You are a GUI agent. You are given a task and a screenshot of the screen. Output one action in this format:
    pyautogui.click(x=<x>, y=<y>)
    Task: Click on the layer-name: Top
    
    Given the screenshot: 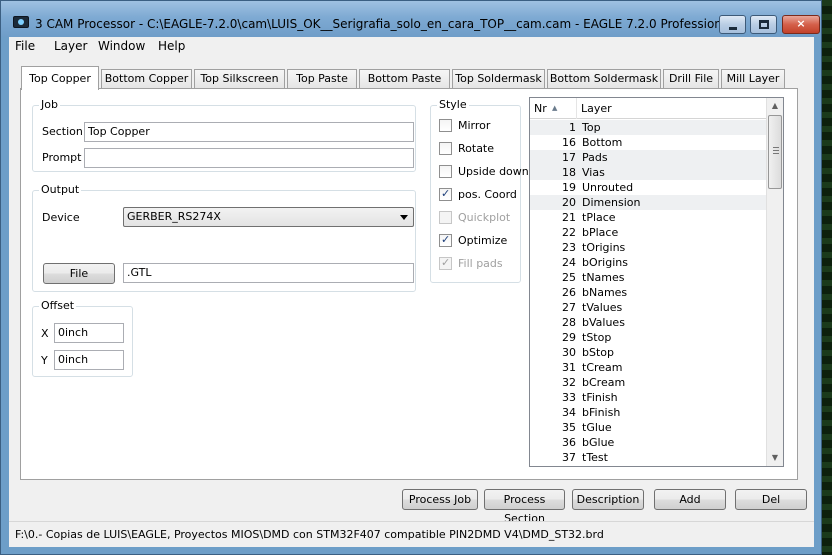 What is the action you would take?
    pyautogui.click(x=591, y=127)
    